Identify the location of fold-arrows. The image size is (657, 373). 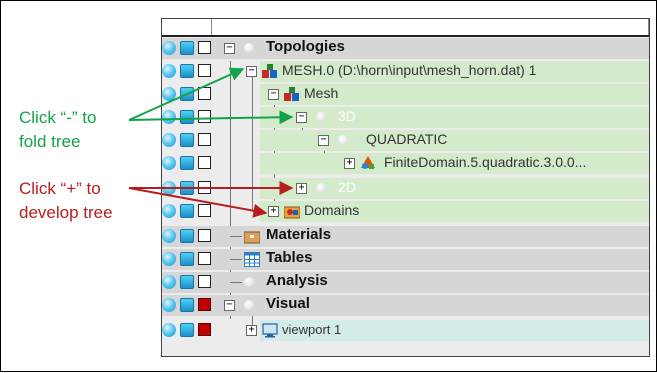
(211, 96).